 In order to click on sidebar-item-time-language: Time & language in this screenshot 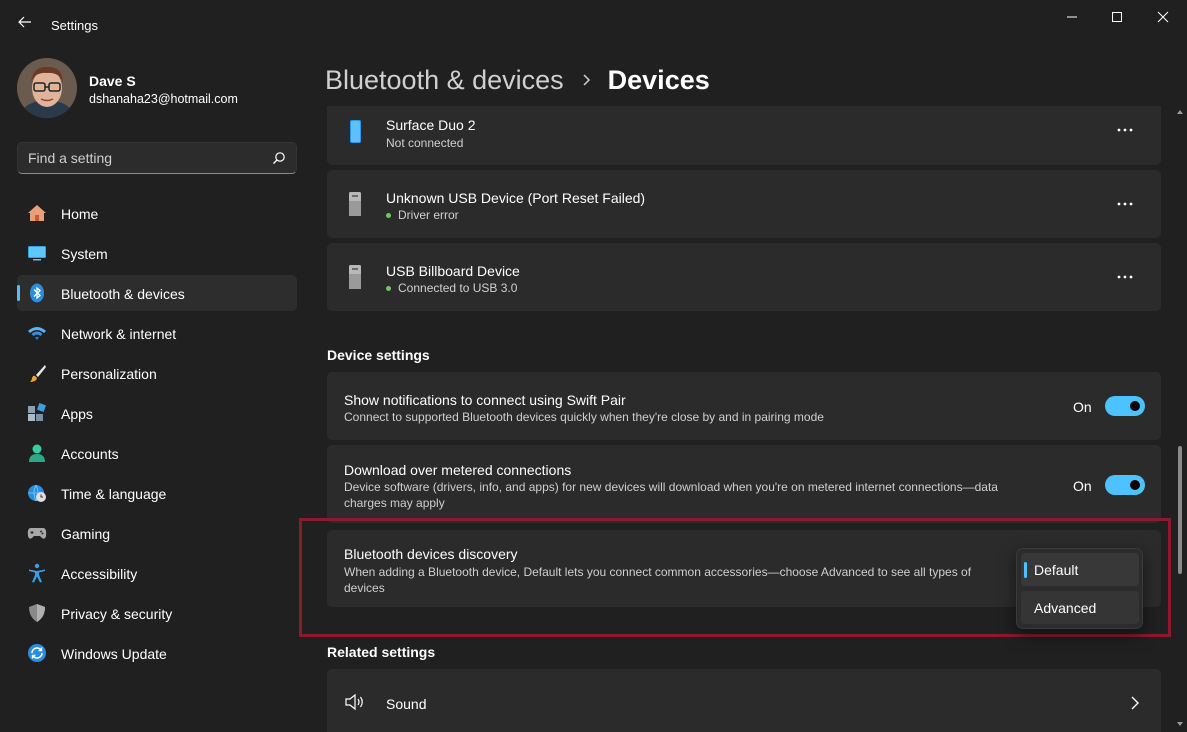, I will do `click(157, 493)`.